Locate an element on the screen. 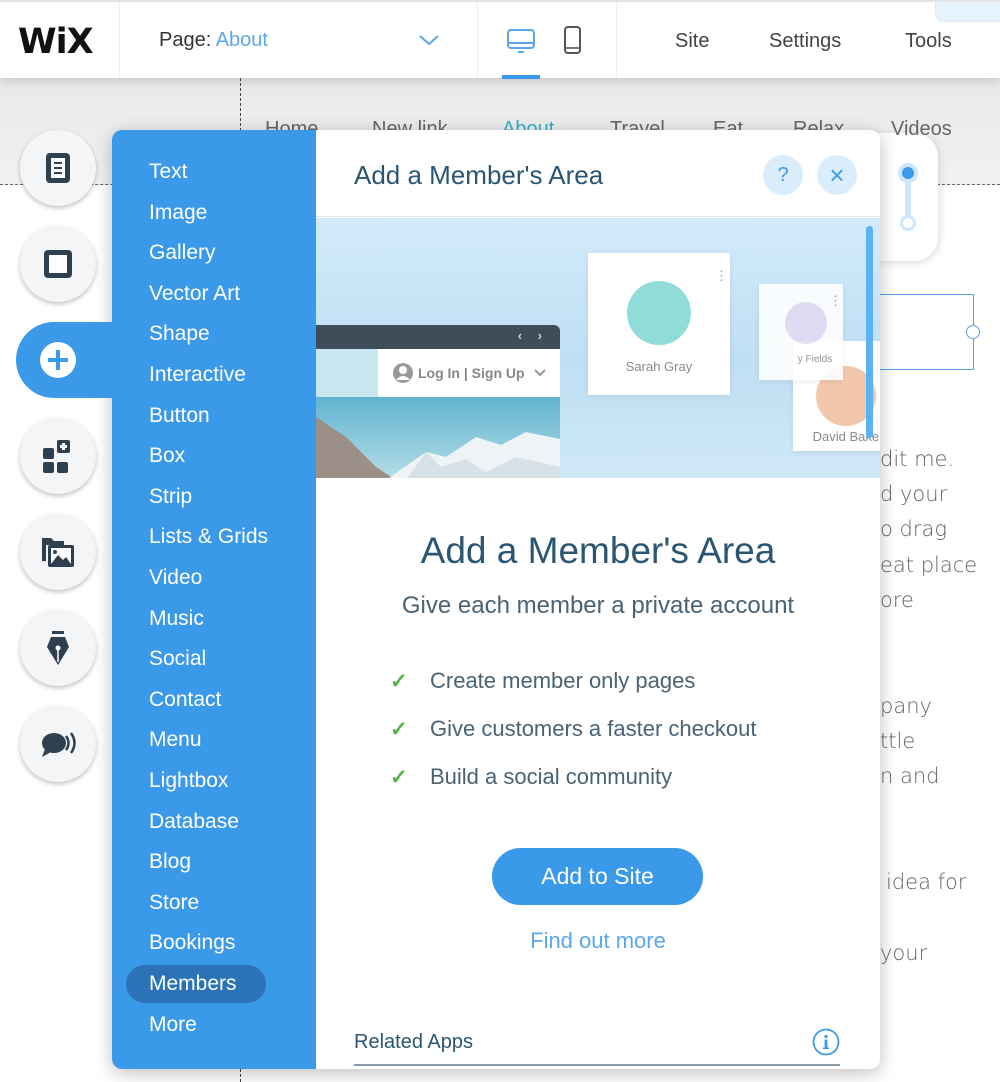  feature-item: ✓ Build a social community is located at coordinates (531, 777).